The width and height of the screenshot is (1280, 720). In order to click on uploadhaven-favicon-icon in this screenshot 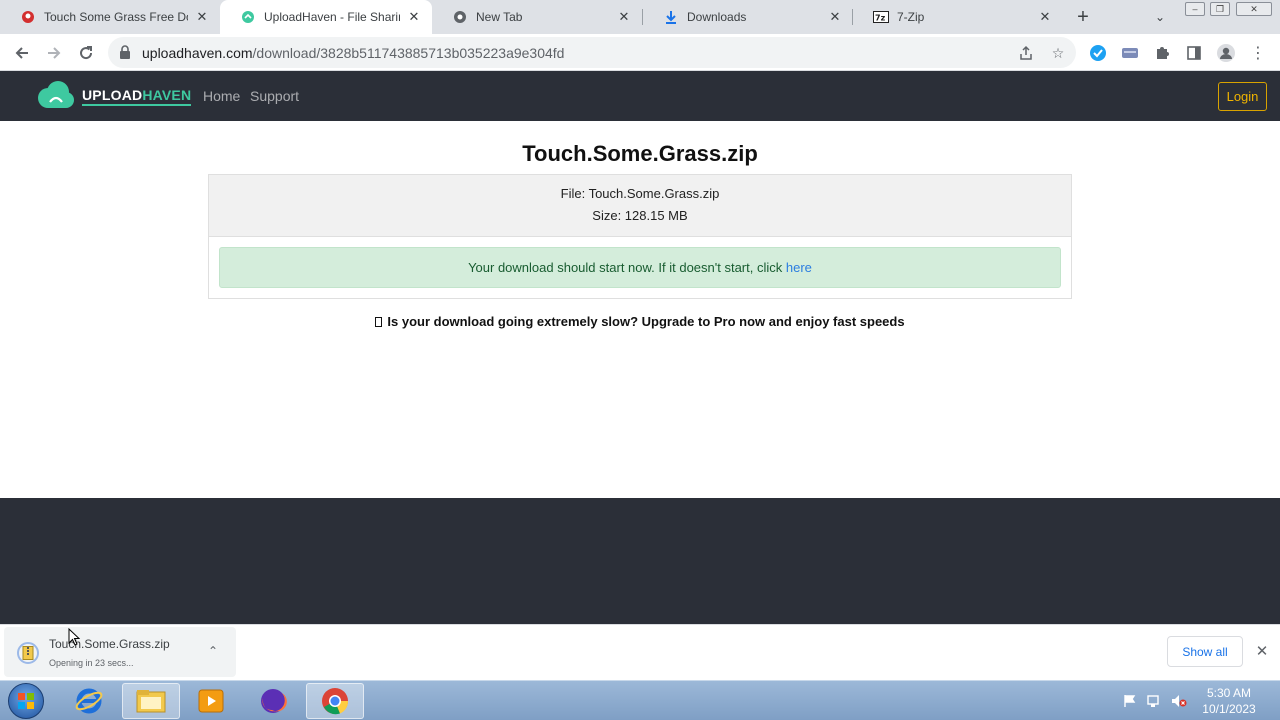, I will do `click(248, 17)`.